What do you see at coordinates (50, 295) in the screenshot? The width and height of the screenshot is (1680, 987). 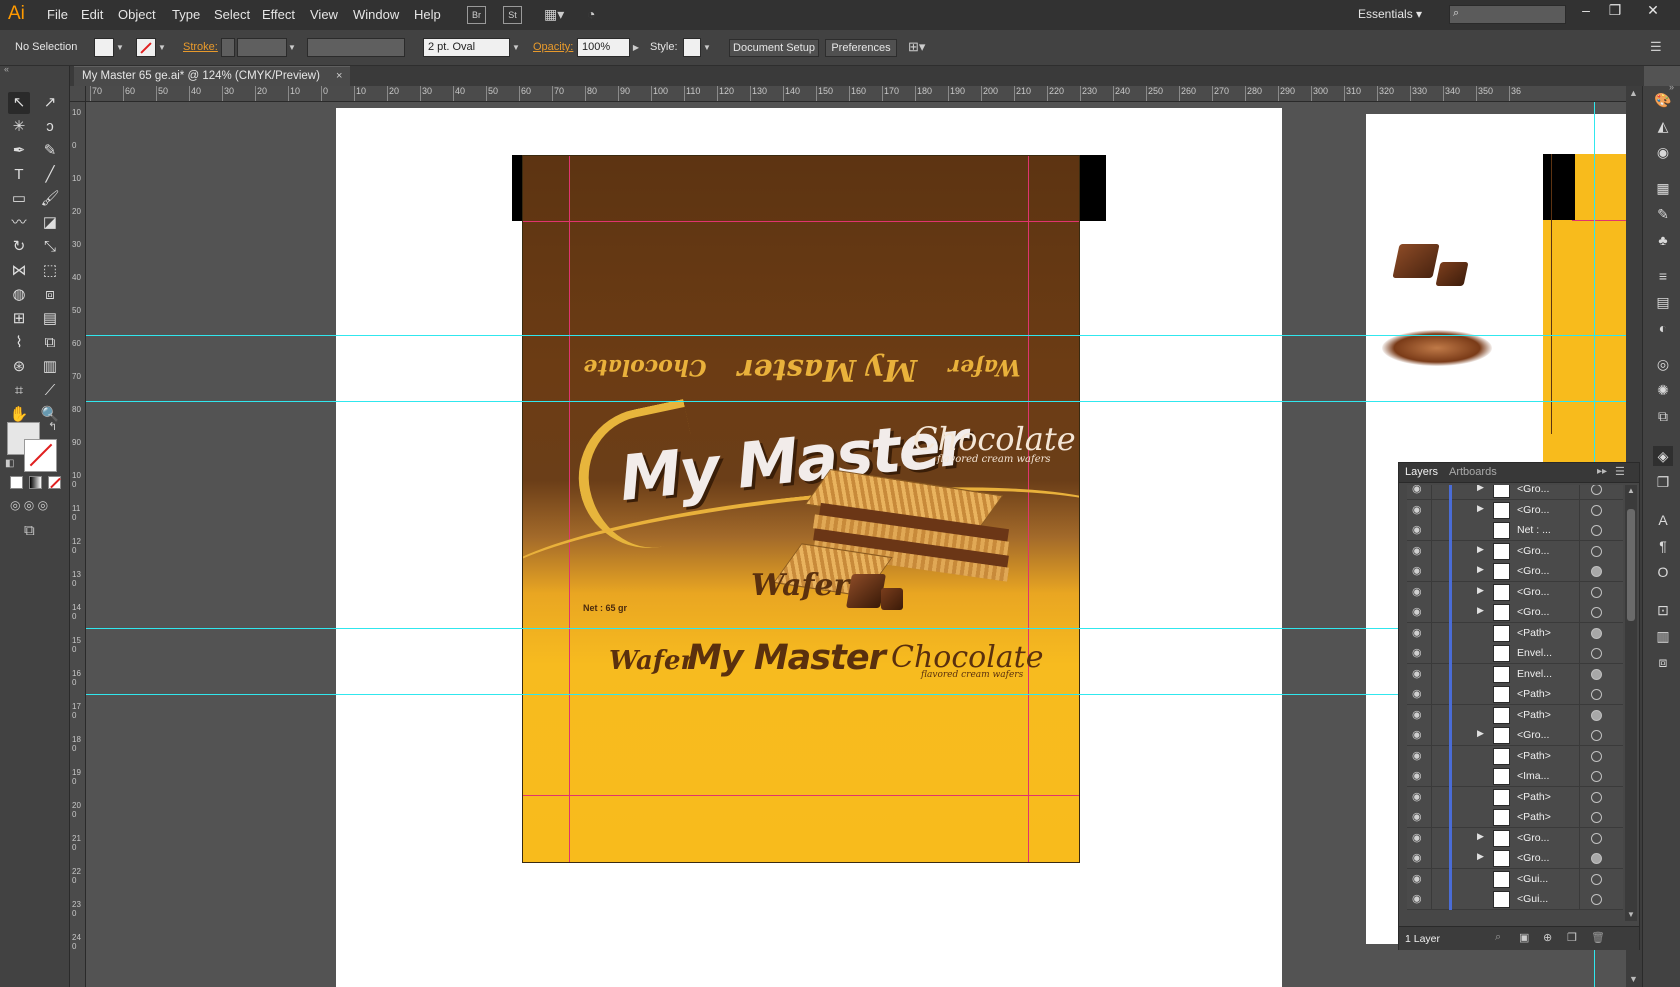 I see `perspective-grid-tool-icon: ⧈` at bounding box center [50, 295].